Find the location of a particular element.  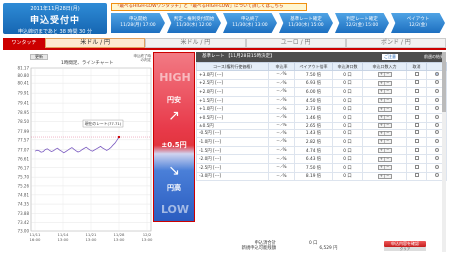

low-label: LOW is located at coordinates (175, 209).